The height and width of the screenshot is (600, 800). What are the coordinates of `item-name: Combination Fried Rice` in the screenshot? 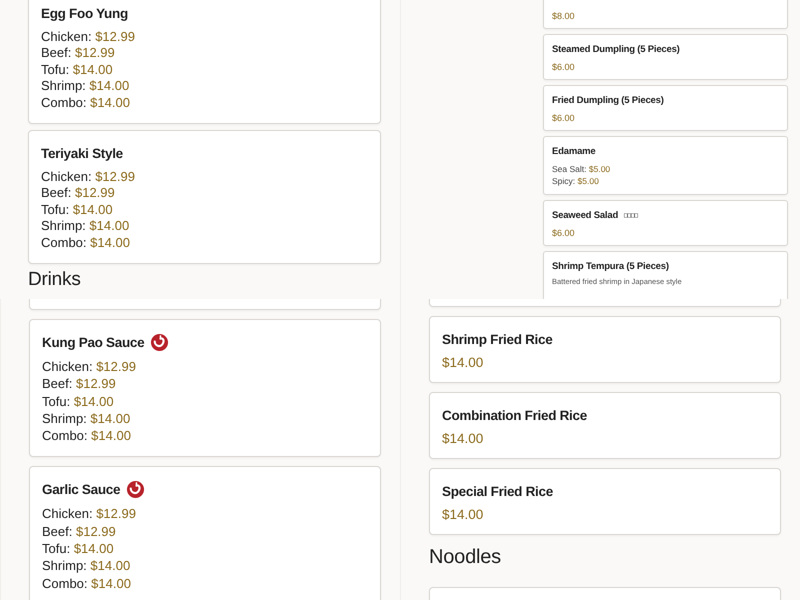 It's located at (514, 415).